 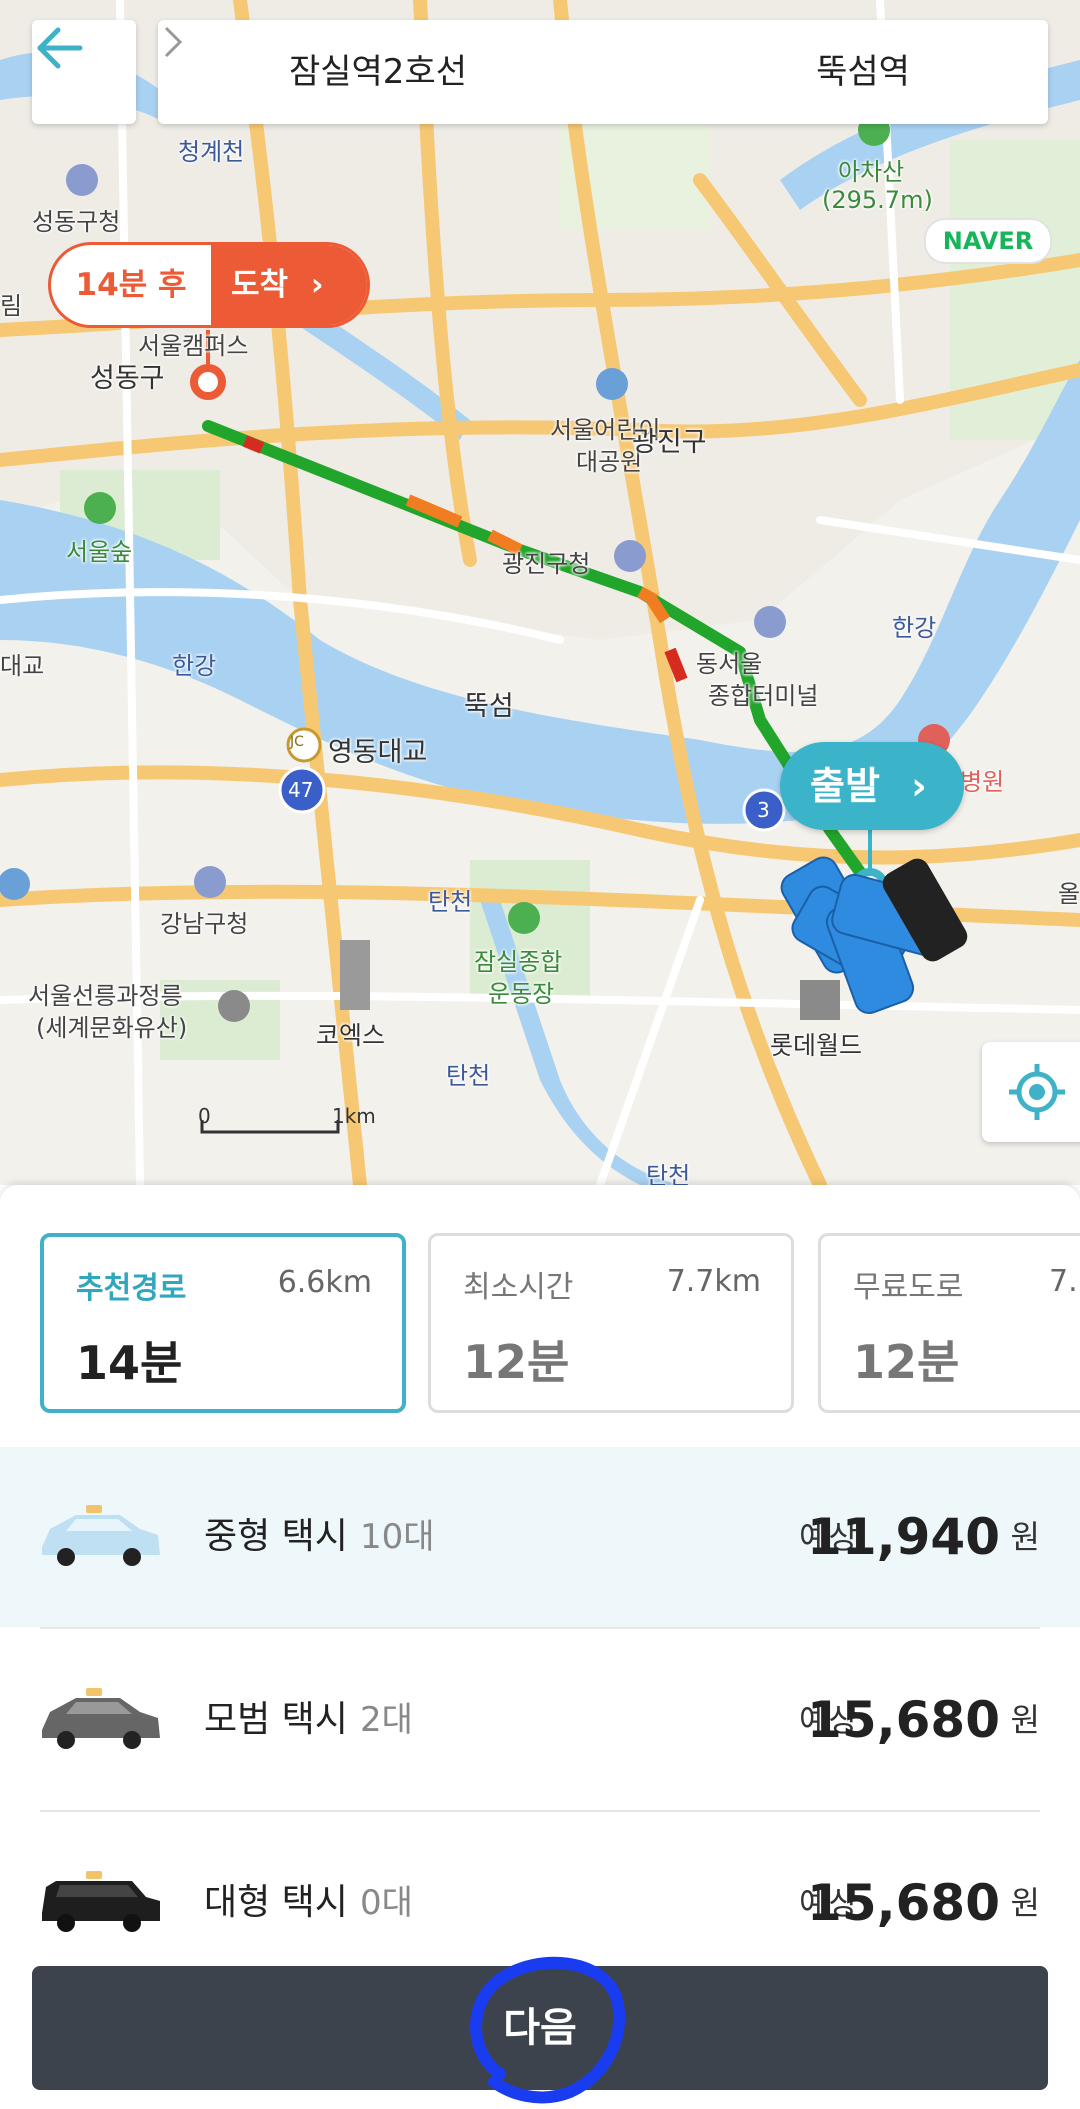 What do you see at coordinates (60, 48) in the screenshot?
I see `arrow-left-icon` at bounding box center [60, 48].